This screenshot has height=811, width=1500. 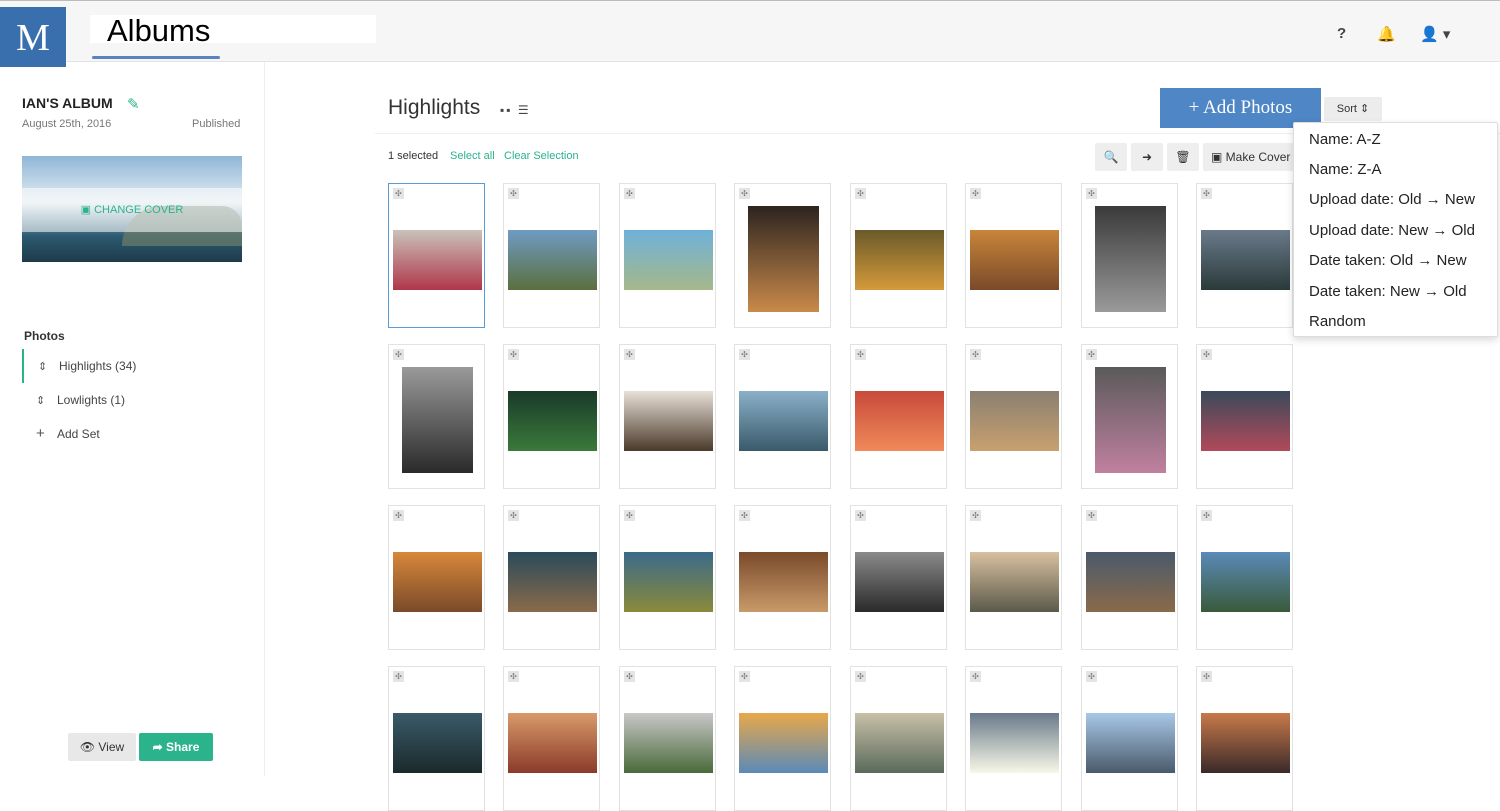 What do you see at coordinates (1392, 199) in the screenshot?
I see `sort-option-upload-old-new: Upload date: Old → New` at bounding box center [1392, 199].